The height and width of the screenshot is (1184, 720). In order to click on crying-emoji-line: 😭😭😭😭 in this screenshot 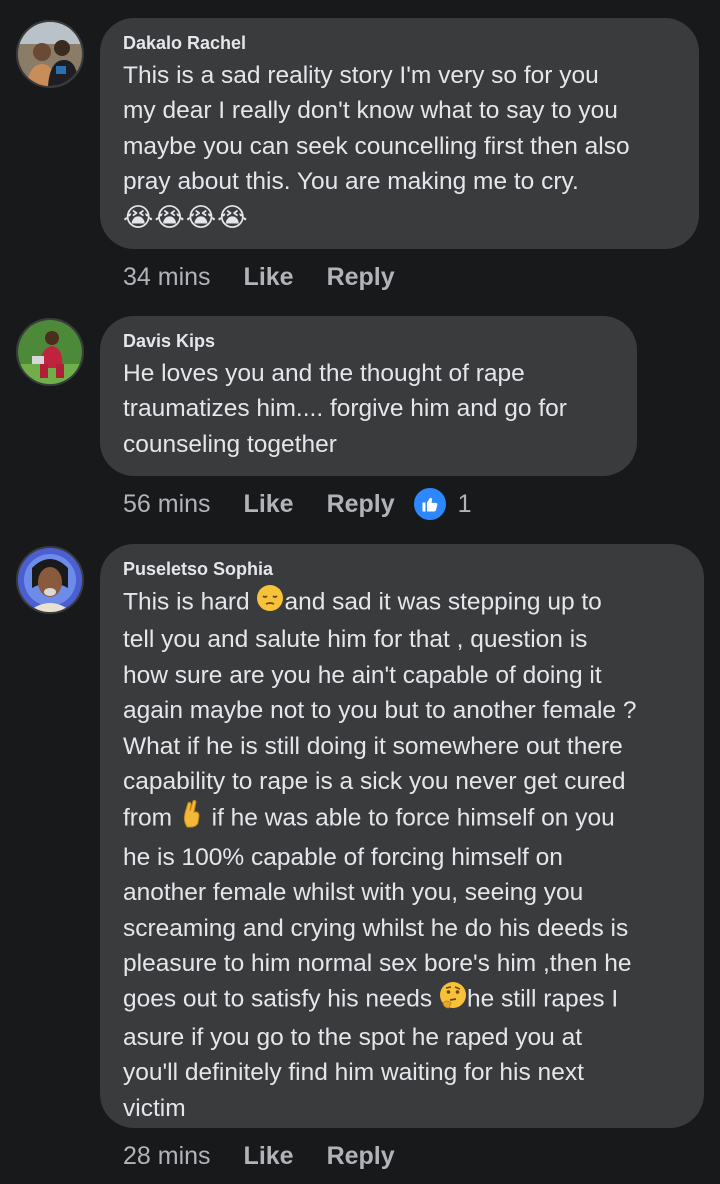, I will do `click(186, 216)`.